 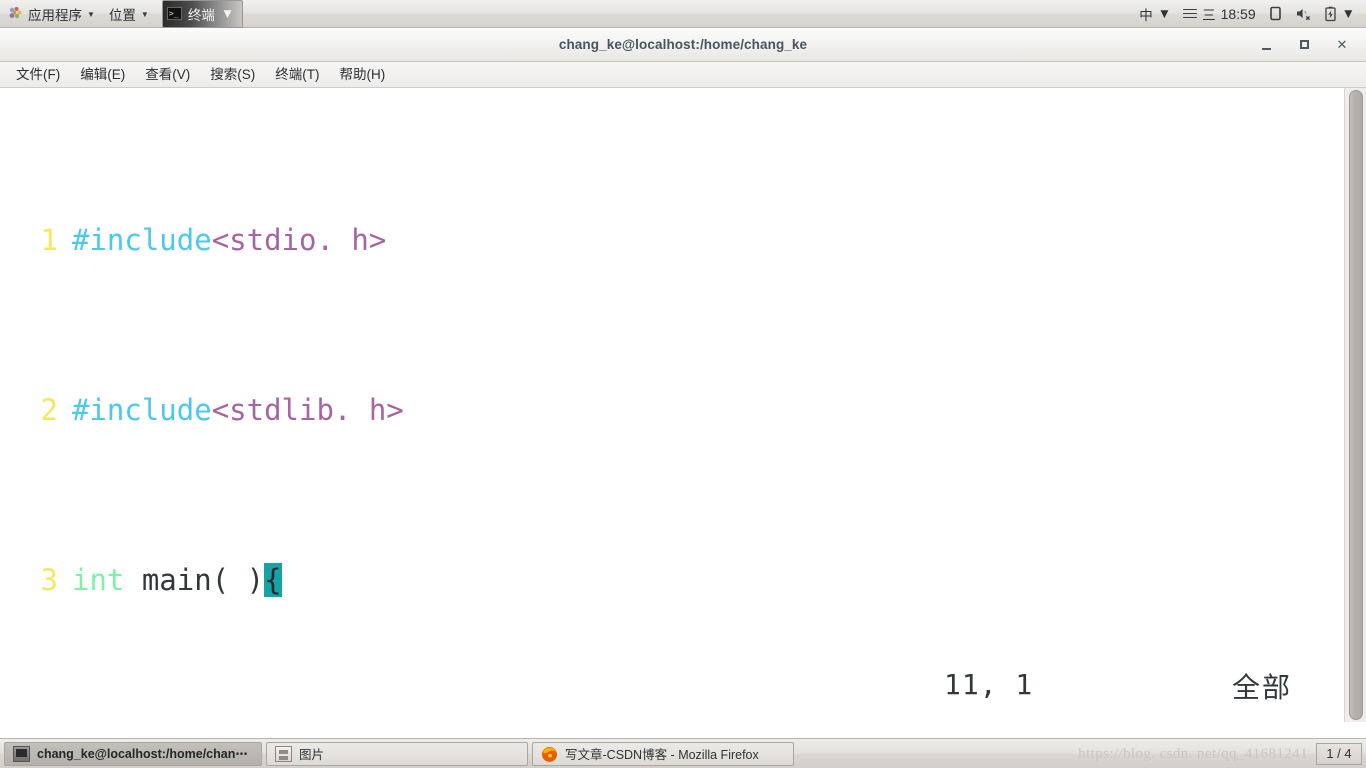 What do you see at coordinates (672, 240) in the screenshot?
I see `code-line: 1 #include<stdio. h>` at bounding box center [672, 240].